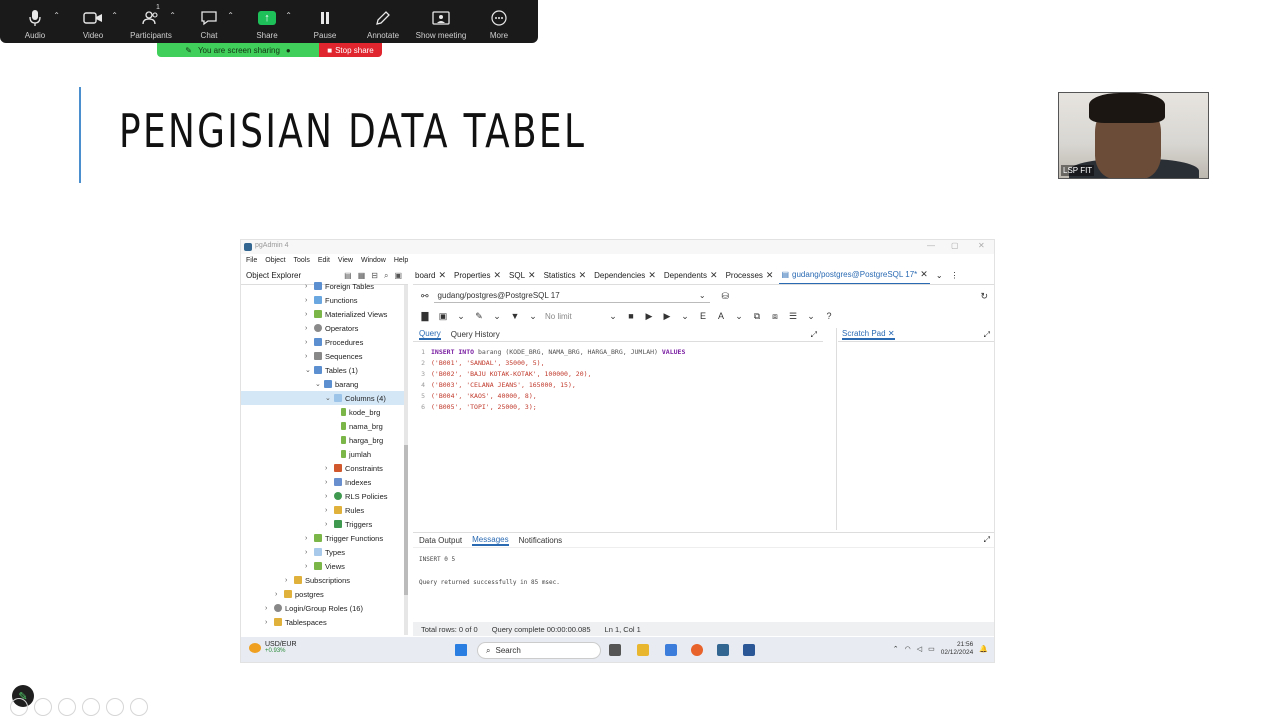 This screenshot has width=1280, height=720. Describe the element at coordinates (499, 21) in the screenshot. I see `more-button: More` at that location.